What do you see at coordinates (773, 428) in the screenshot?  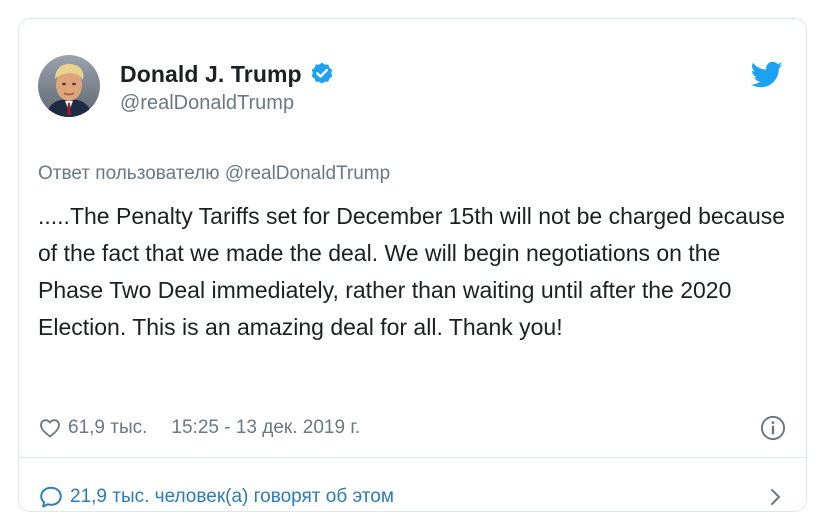 I see `info-icon` at bounding box center [773, 428].